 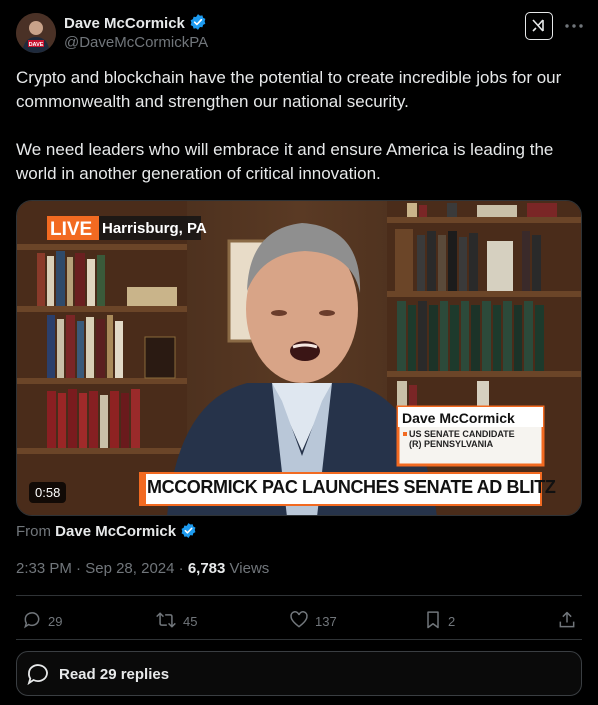 What do you see at coordinates (433, 621) in the screenshot?
I see `bookmark-icon` at bounding box center [433, 621].